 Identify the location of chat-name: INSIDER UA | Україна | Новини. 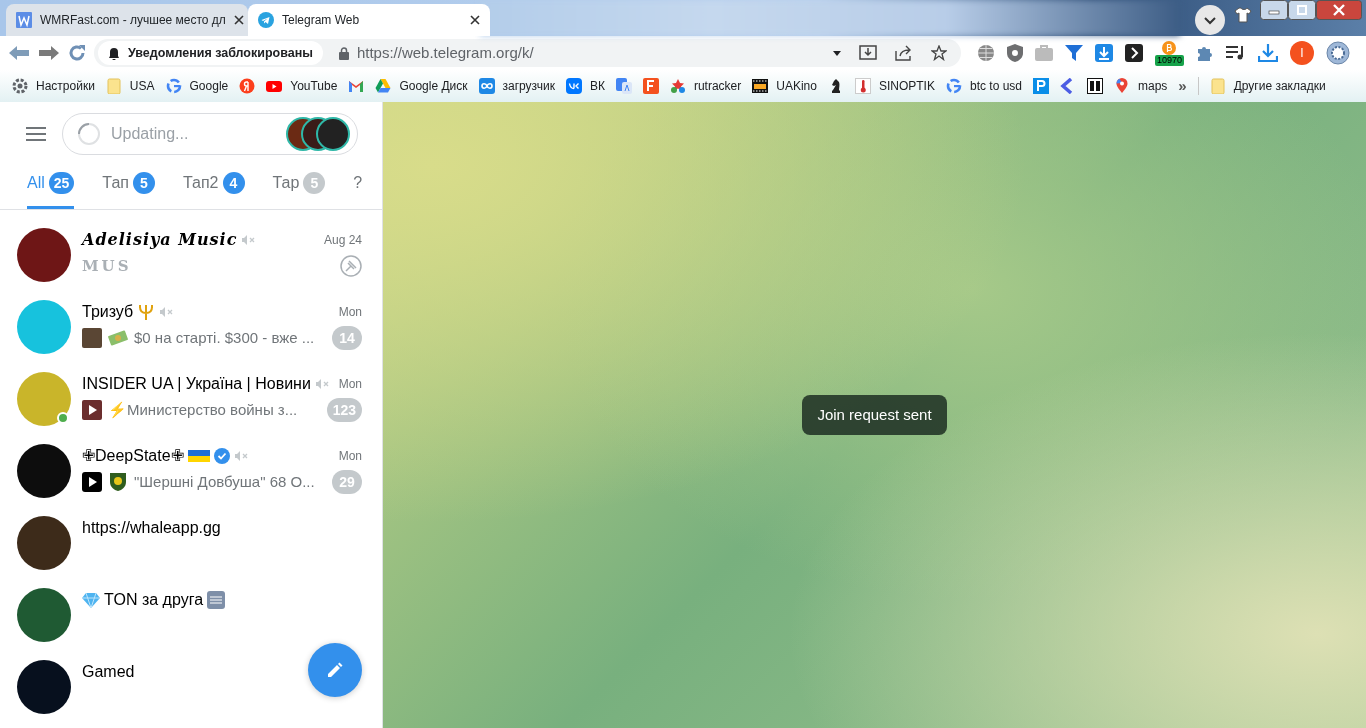
(196, 384).